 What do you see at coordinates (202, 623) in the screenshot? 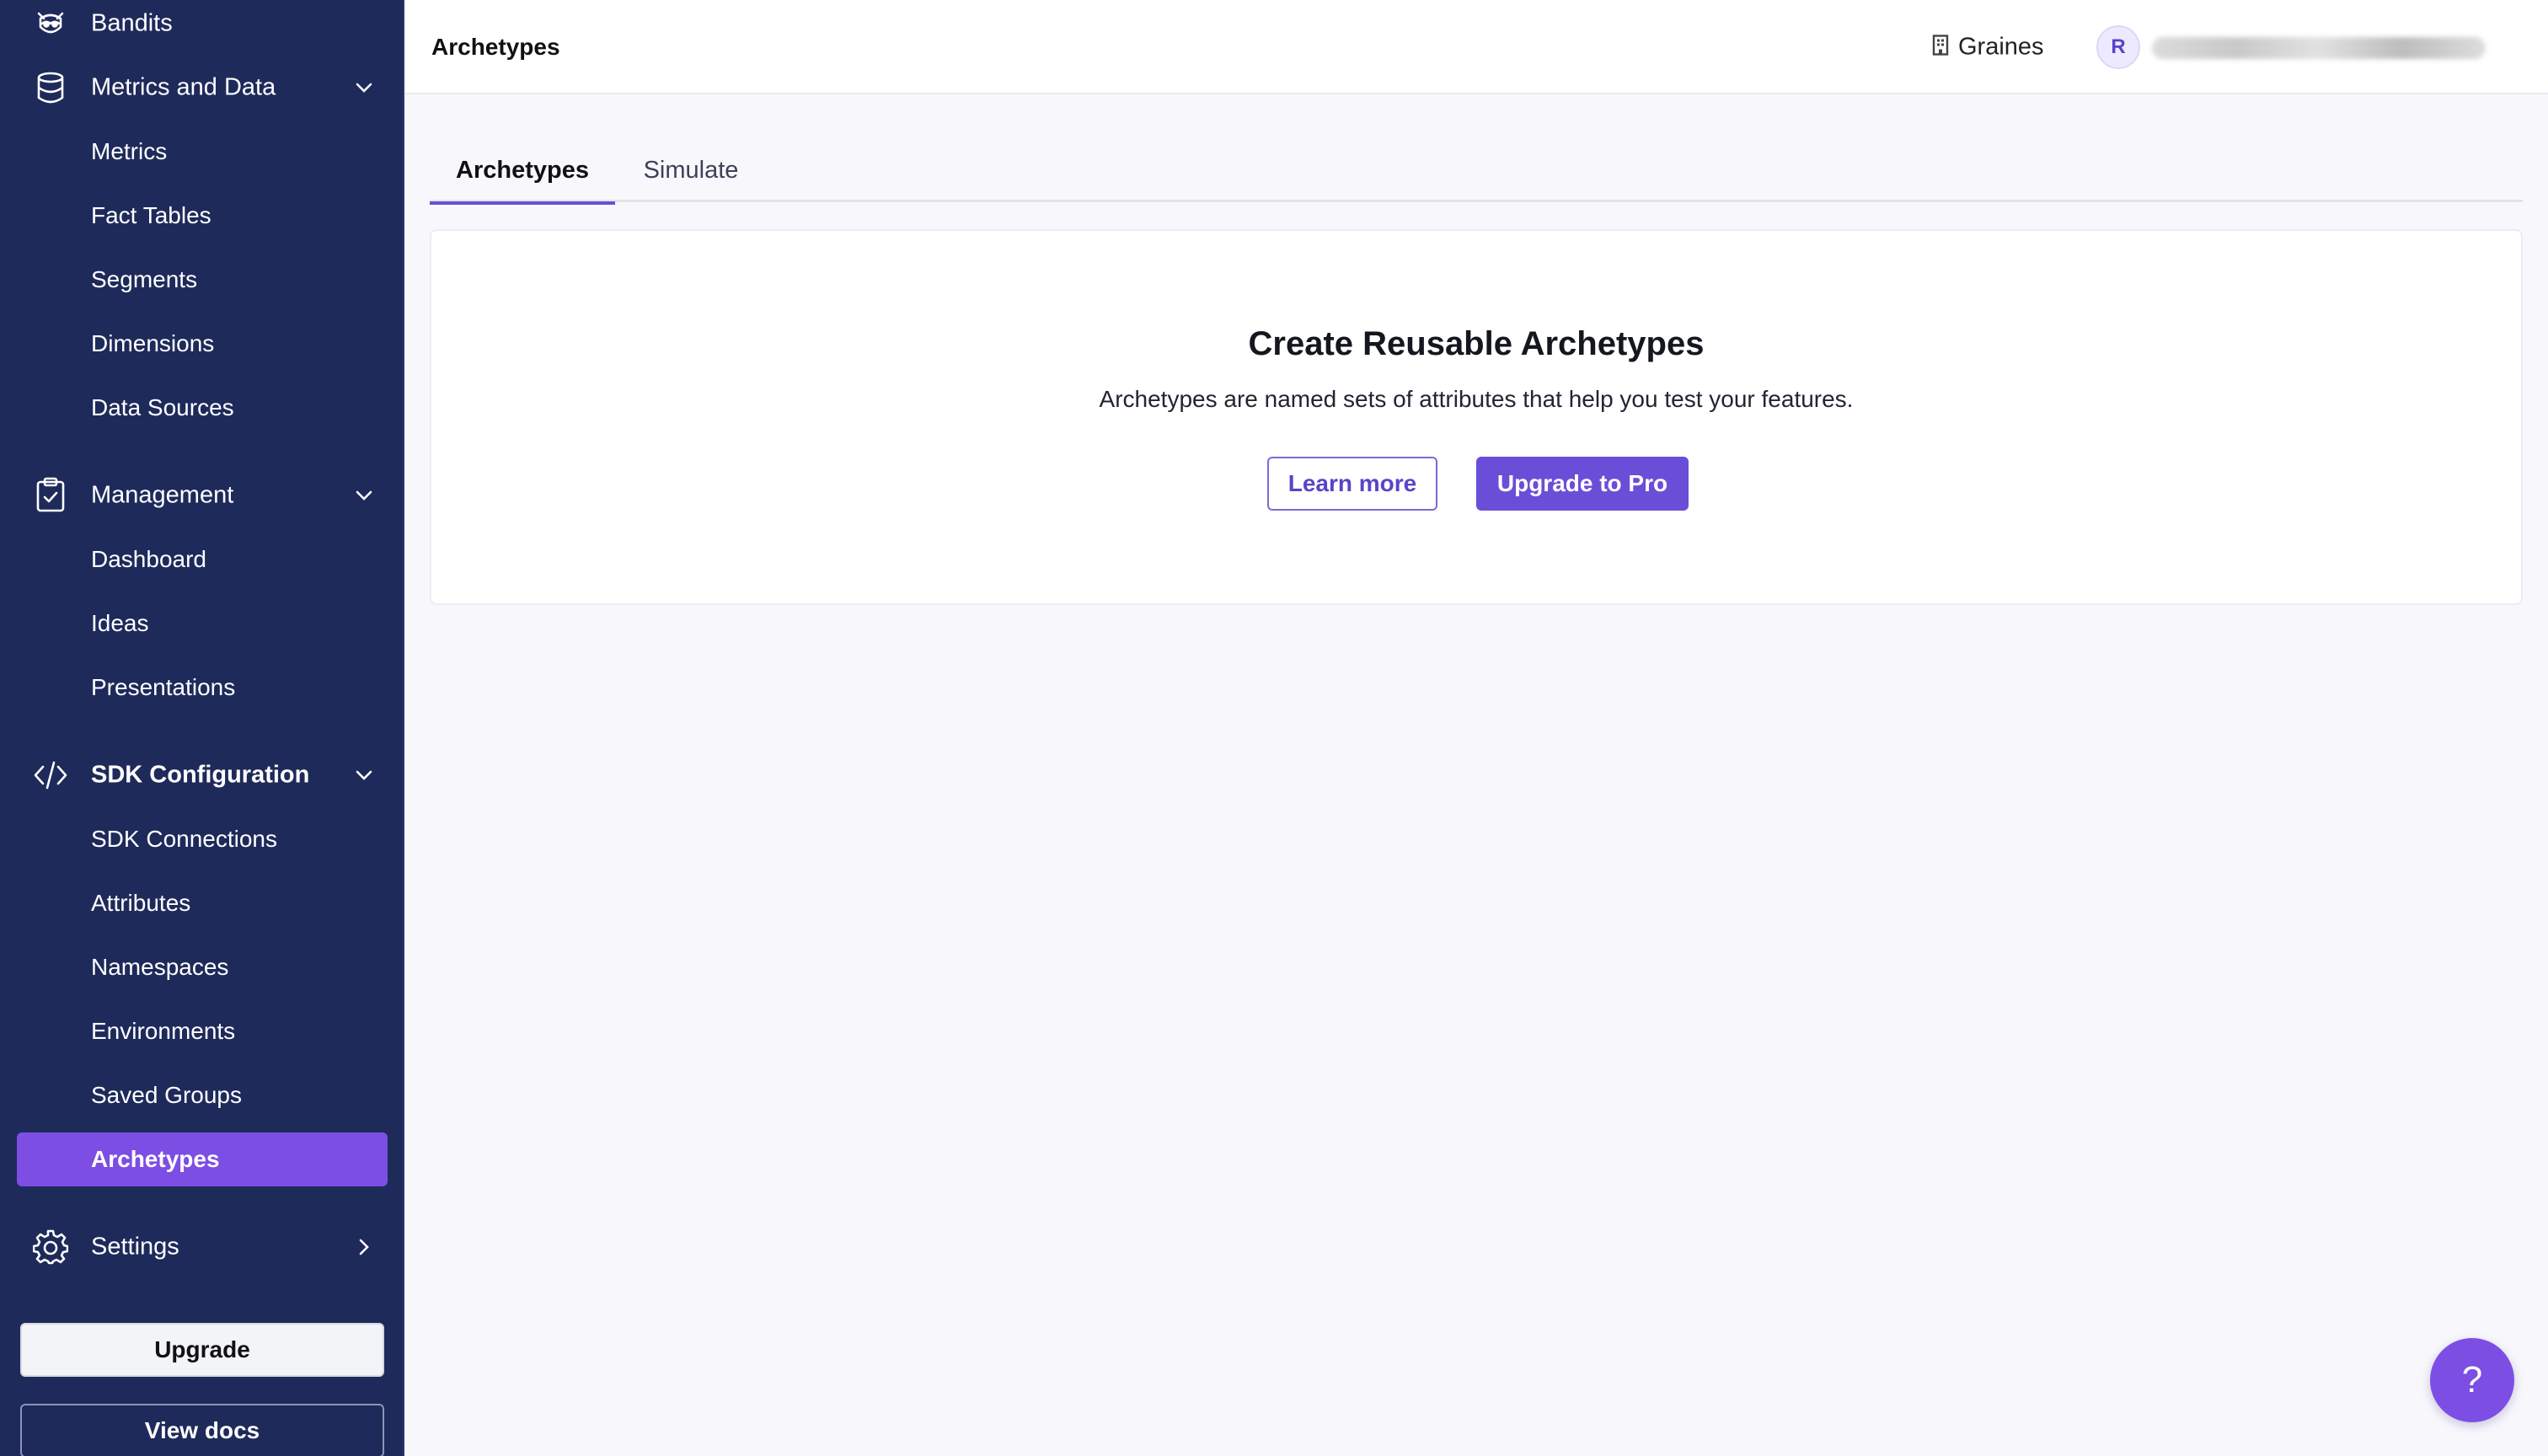
I see `sidebar-item-ideas: Ideas` at bounding box center [202, 623].